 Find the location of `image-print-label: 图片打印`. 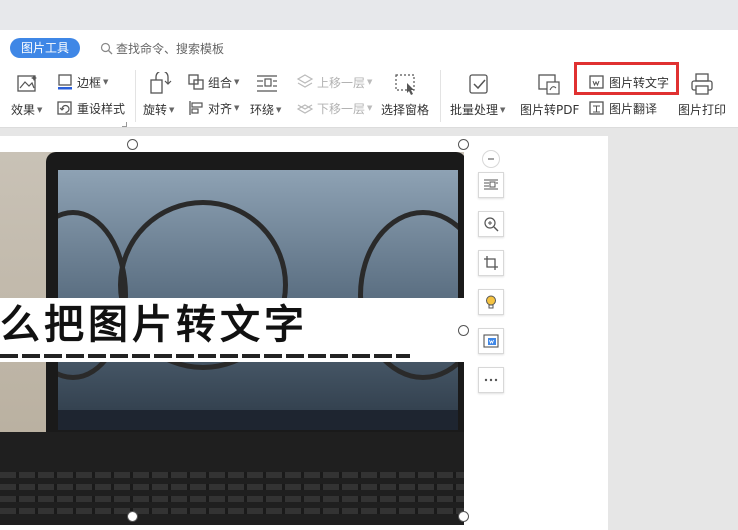

image-print-label: 图片打印 is located at coordinates (702, 110).